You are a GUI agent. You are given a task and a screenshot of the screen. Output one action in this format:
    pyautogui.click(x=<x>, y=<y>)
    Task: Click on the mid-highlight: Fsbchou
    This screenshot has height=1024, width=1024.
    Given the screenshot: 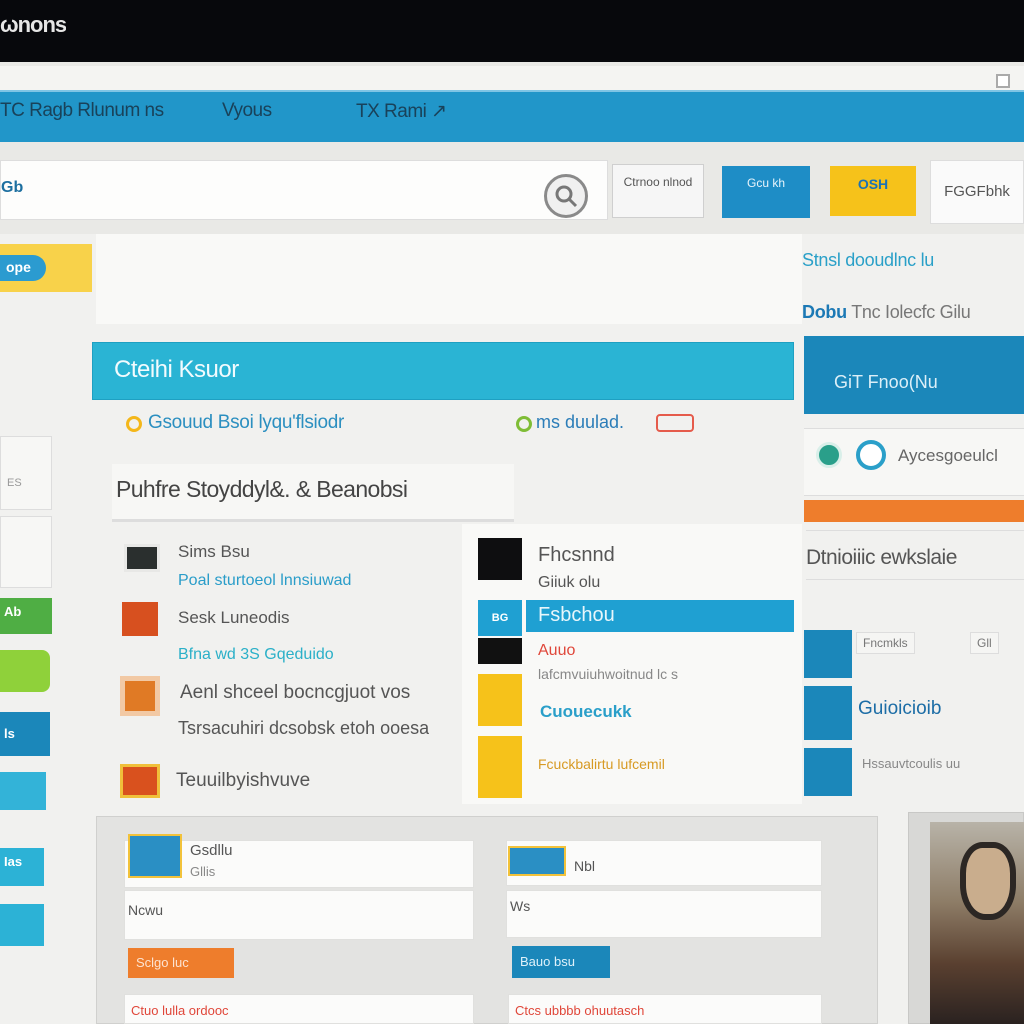 What is the action you would take?
    pyautogui.click(x=660, y=616)
    